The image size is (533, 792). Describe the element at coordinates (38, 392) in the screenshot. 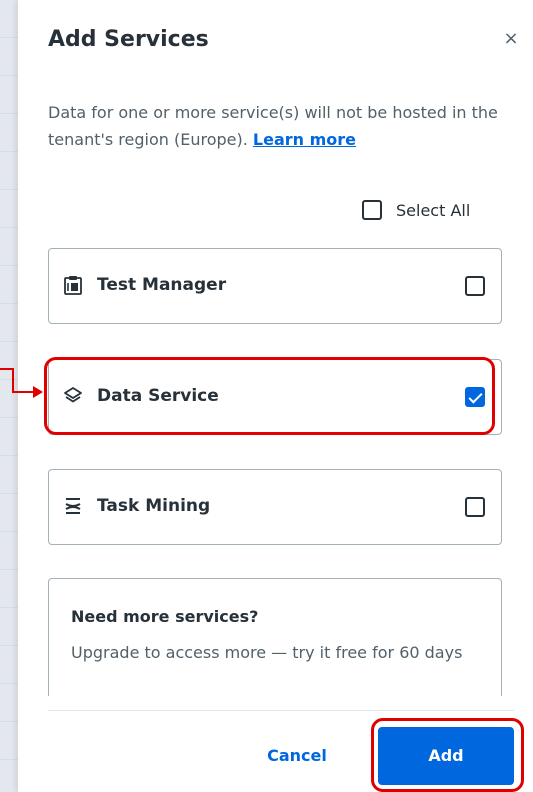

I see `annotation-arrow` at that location.